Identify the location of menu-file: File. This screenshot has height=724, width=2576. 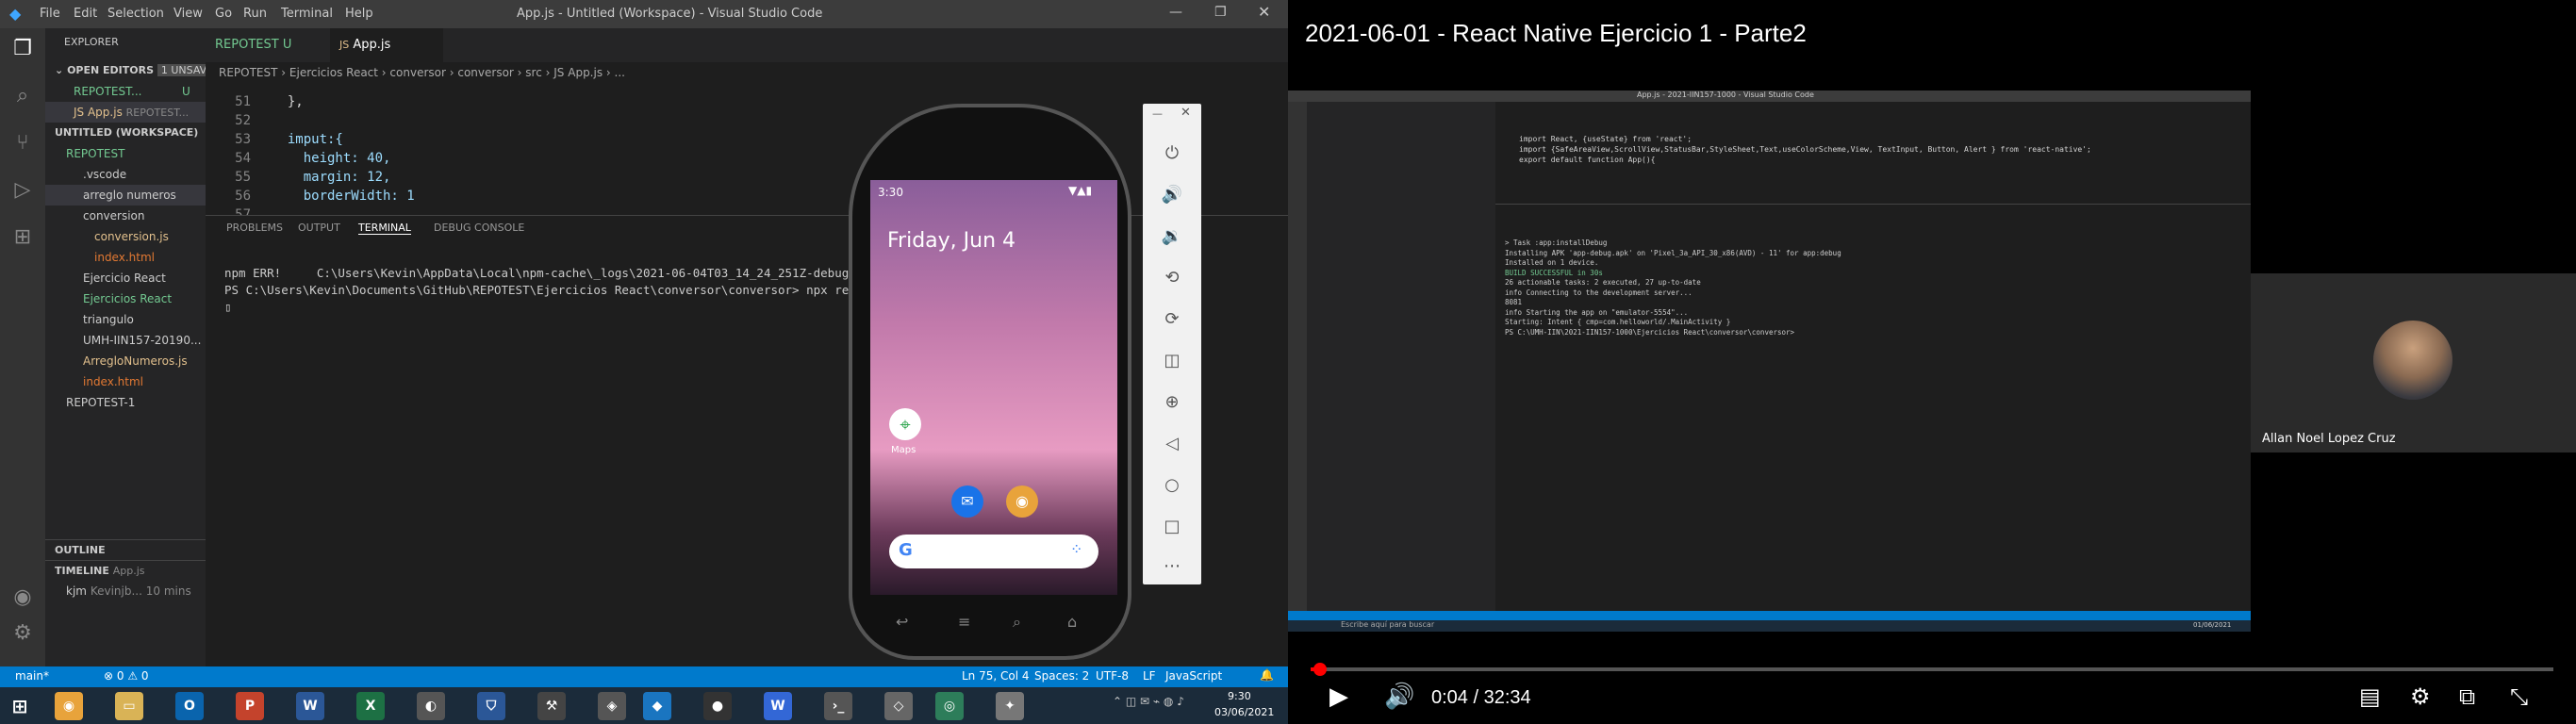
(50, 14).